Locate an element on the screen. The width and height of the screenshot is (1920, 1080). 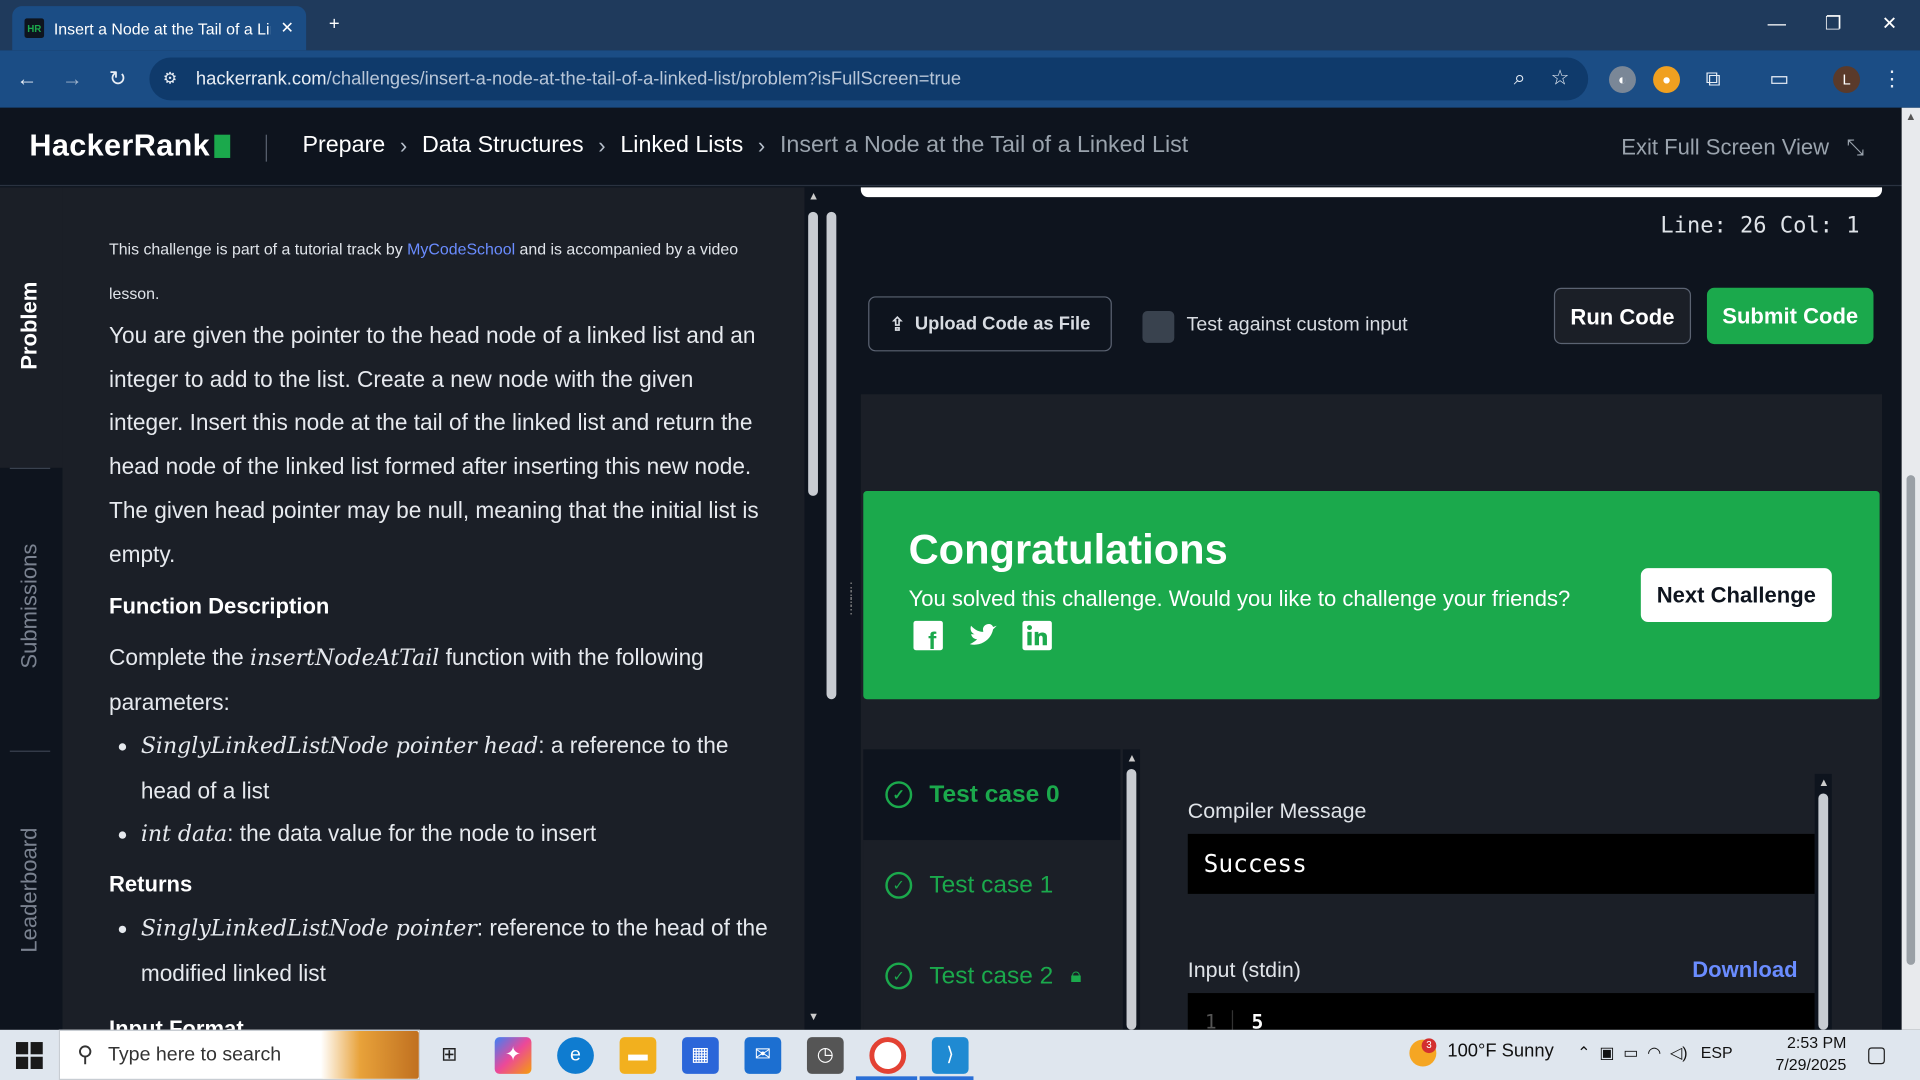
profile-avatar: L is located at coordinates (1847, 80).